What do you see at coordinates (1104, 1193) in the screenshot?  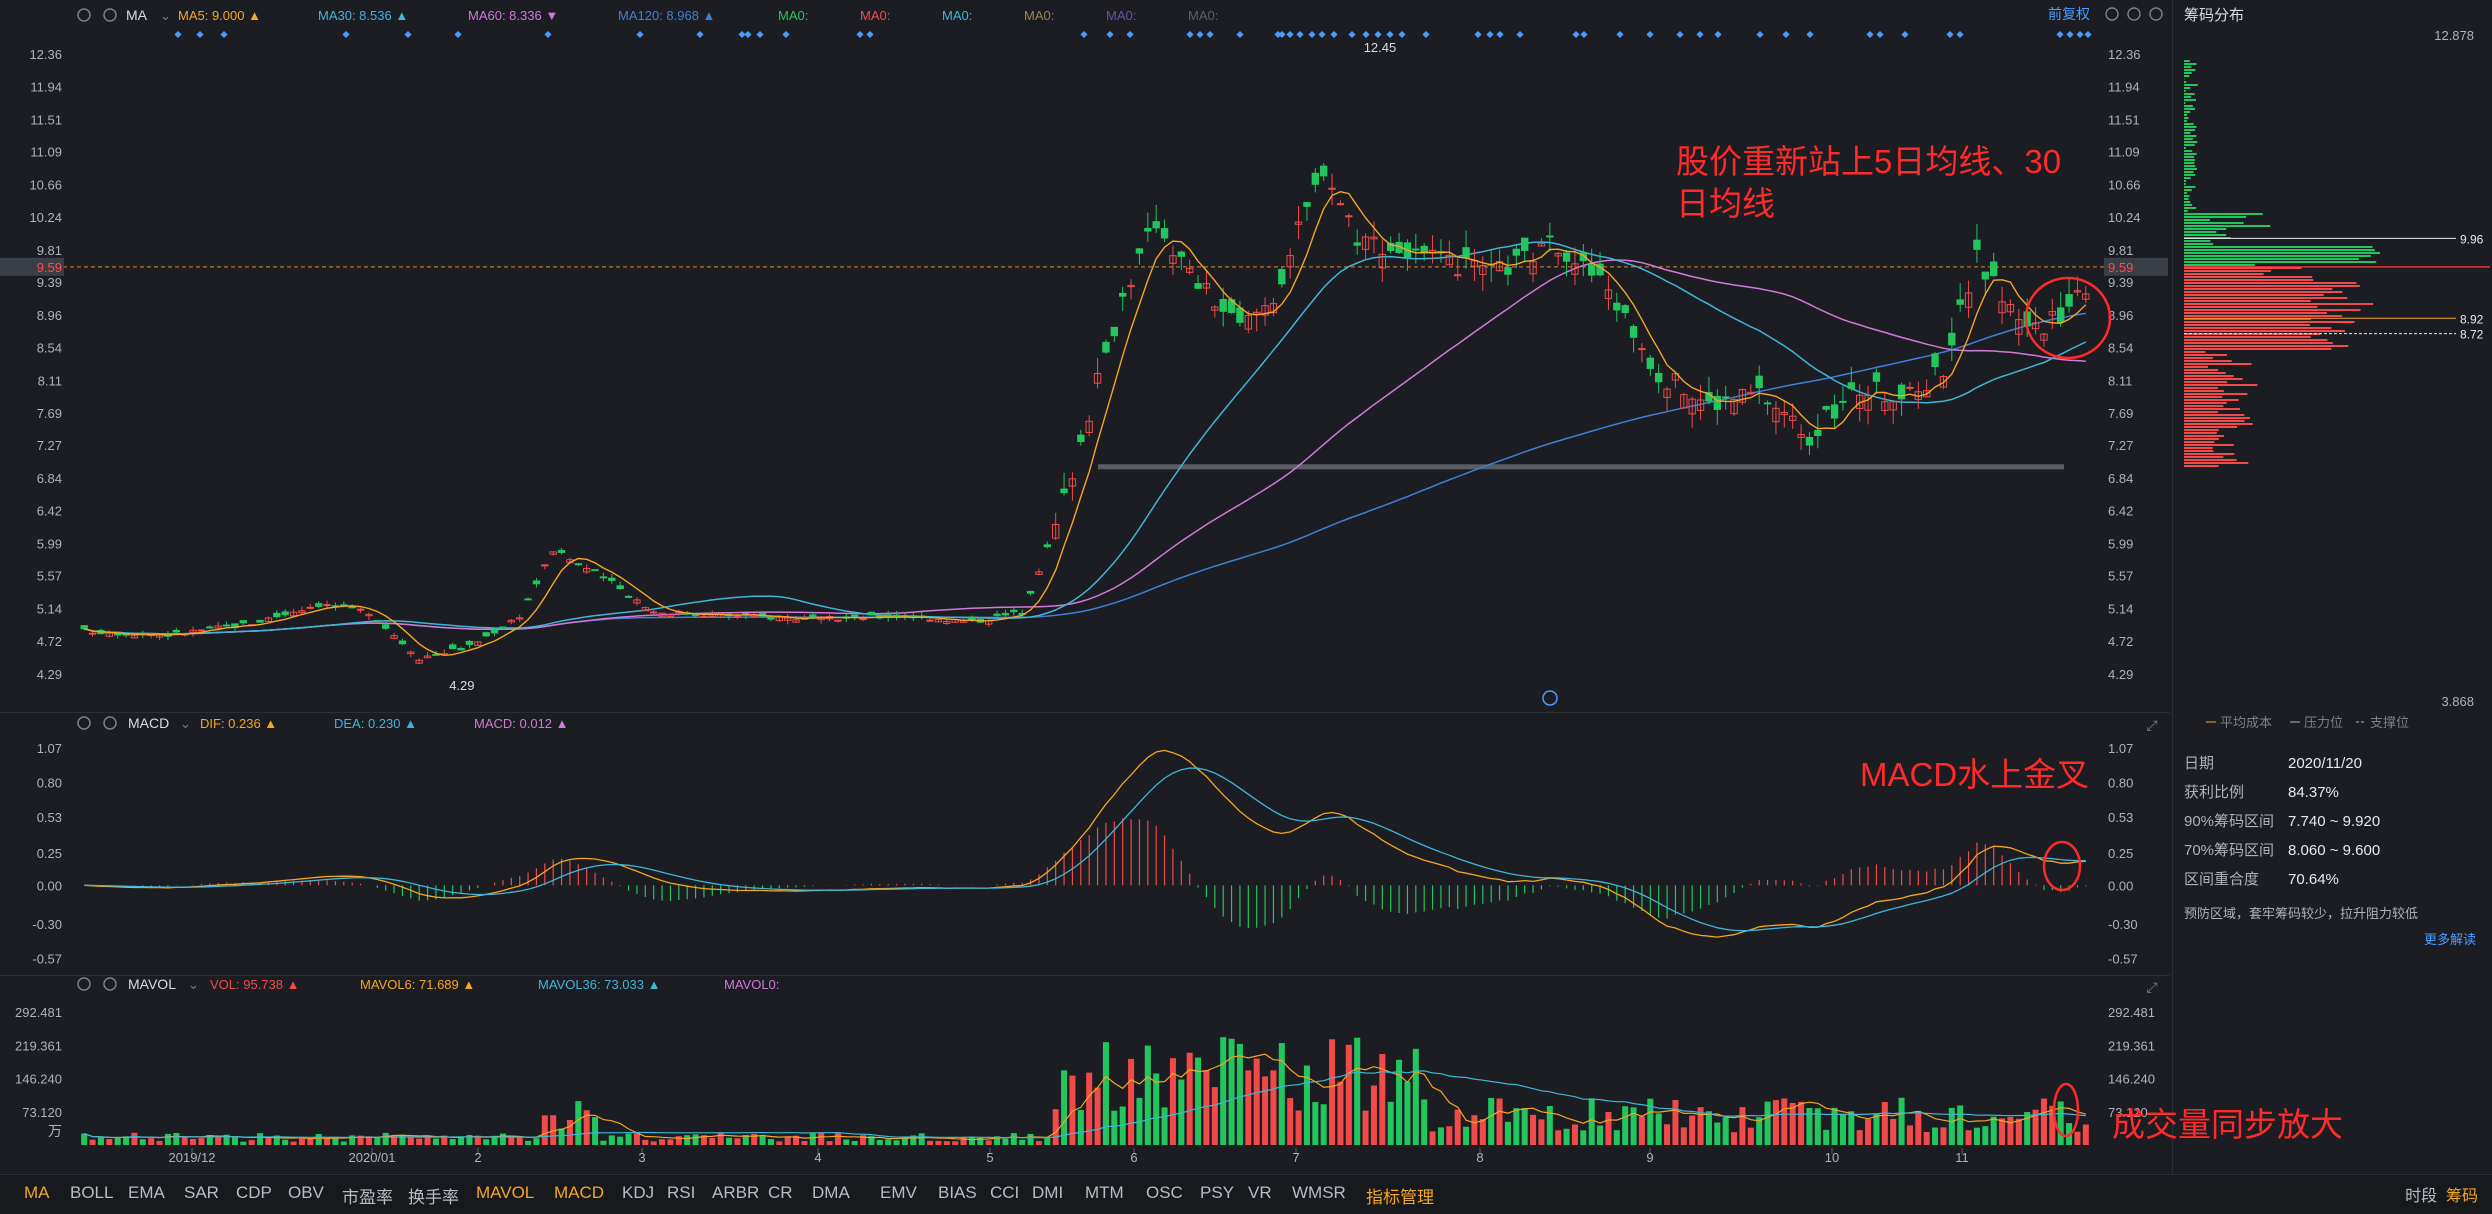 I see `indicator-tab-19: MTM` at bounding box center [1104, 1193].